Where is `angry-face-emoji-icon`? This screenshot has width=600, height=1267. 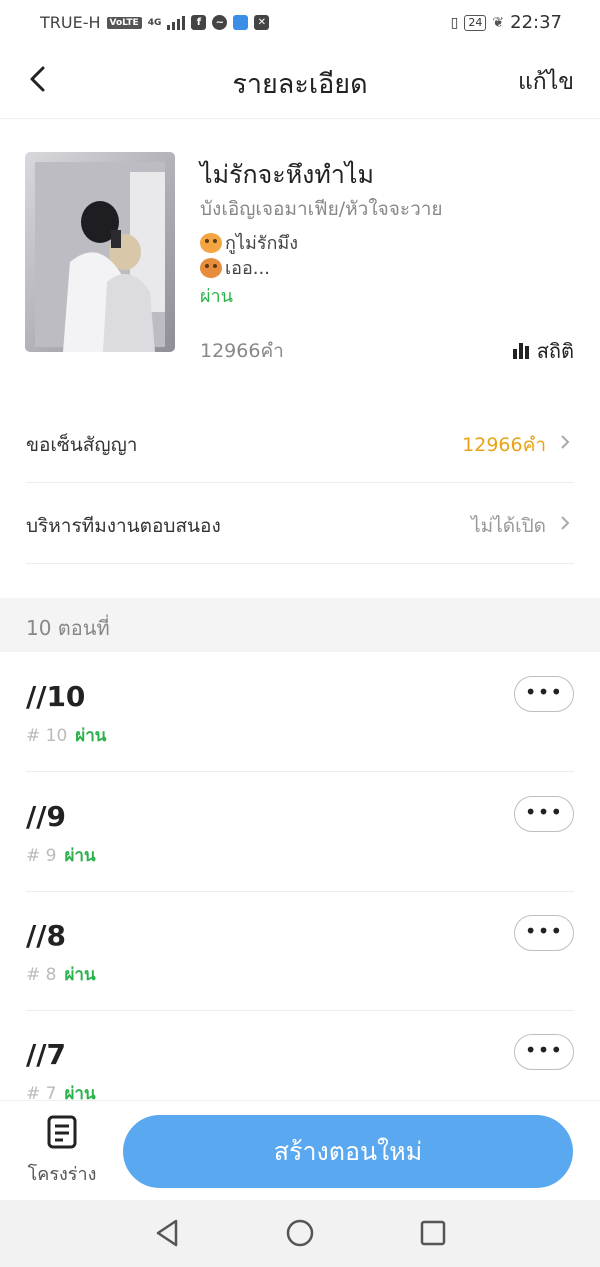
angry-face-emoji-icon is located at coordinates (211, 267).